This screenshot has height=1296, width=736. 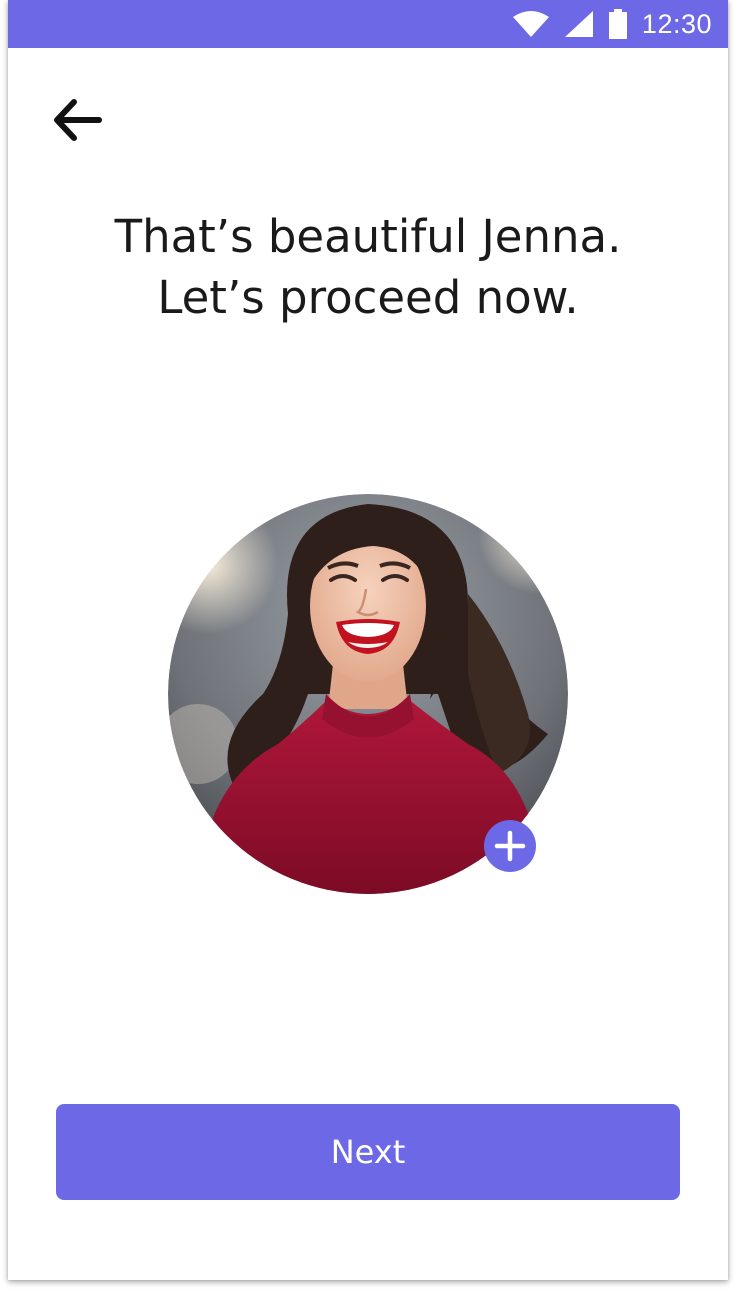 I want to click on status-bar: 12:30, so click(x=368, y=24).